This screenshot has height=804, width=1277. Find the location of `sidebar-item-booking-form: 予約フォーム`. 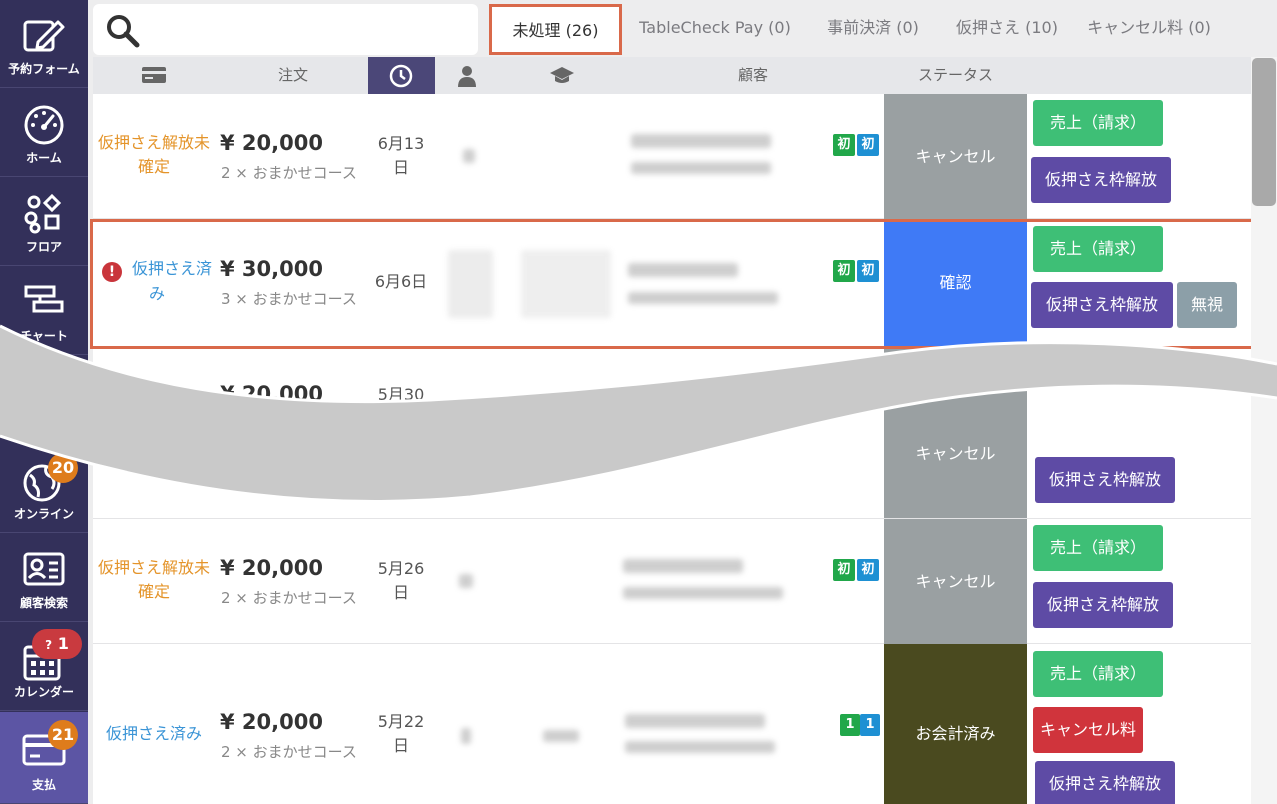

sidebar-item-booking-form: 予約フォーム is located at coordinates (44, 44).